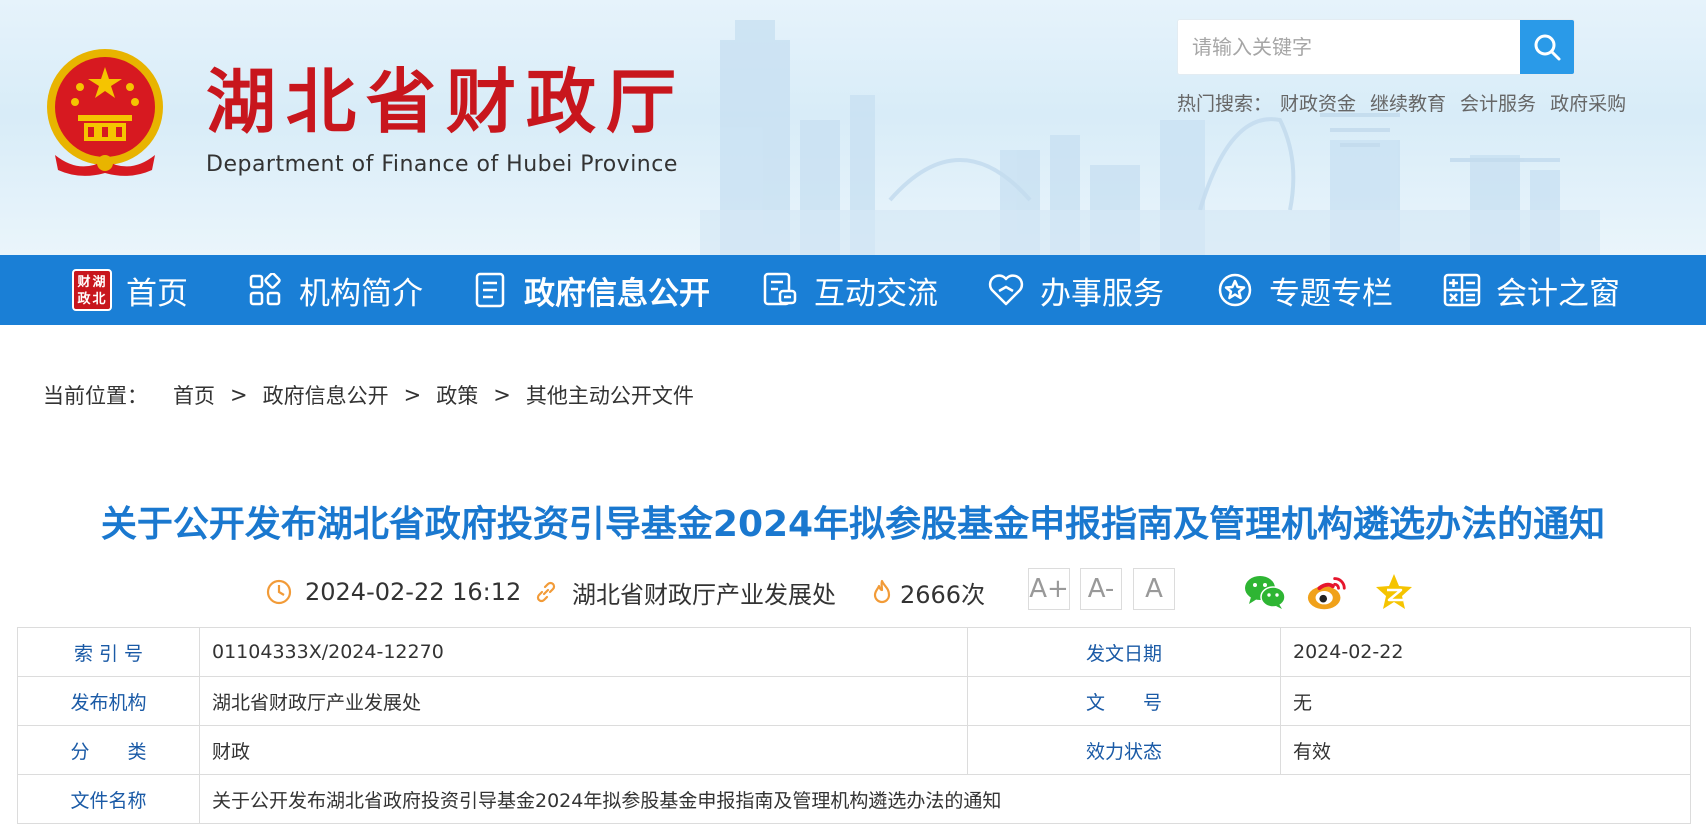  I want to click on nav-label: 专题专栏, so click(1331, 293).